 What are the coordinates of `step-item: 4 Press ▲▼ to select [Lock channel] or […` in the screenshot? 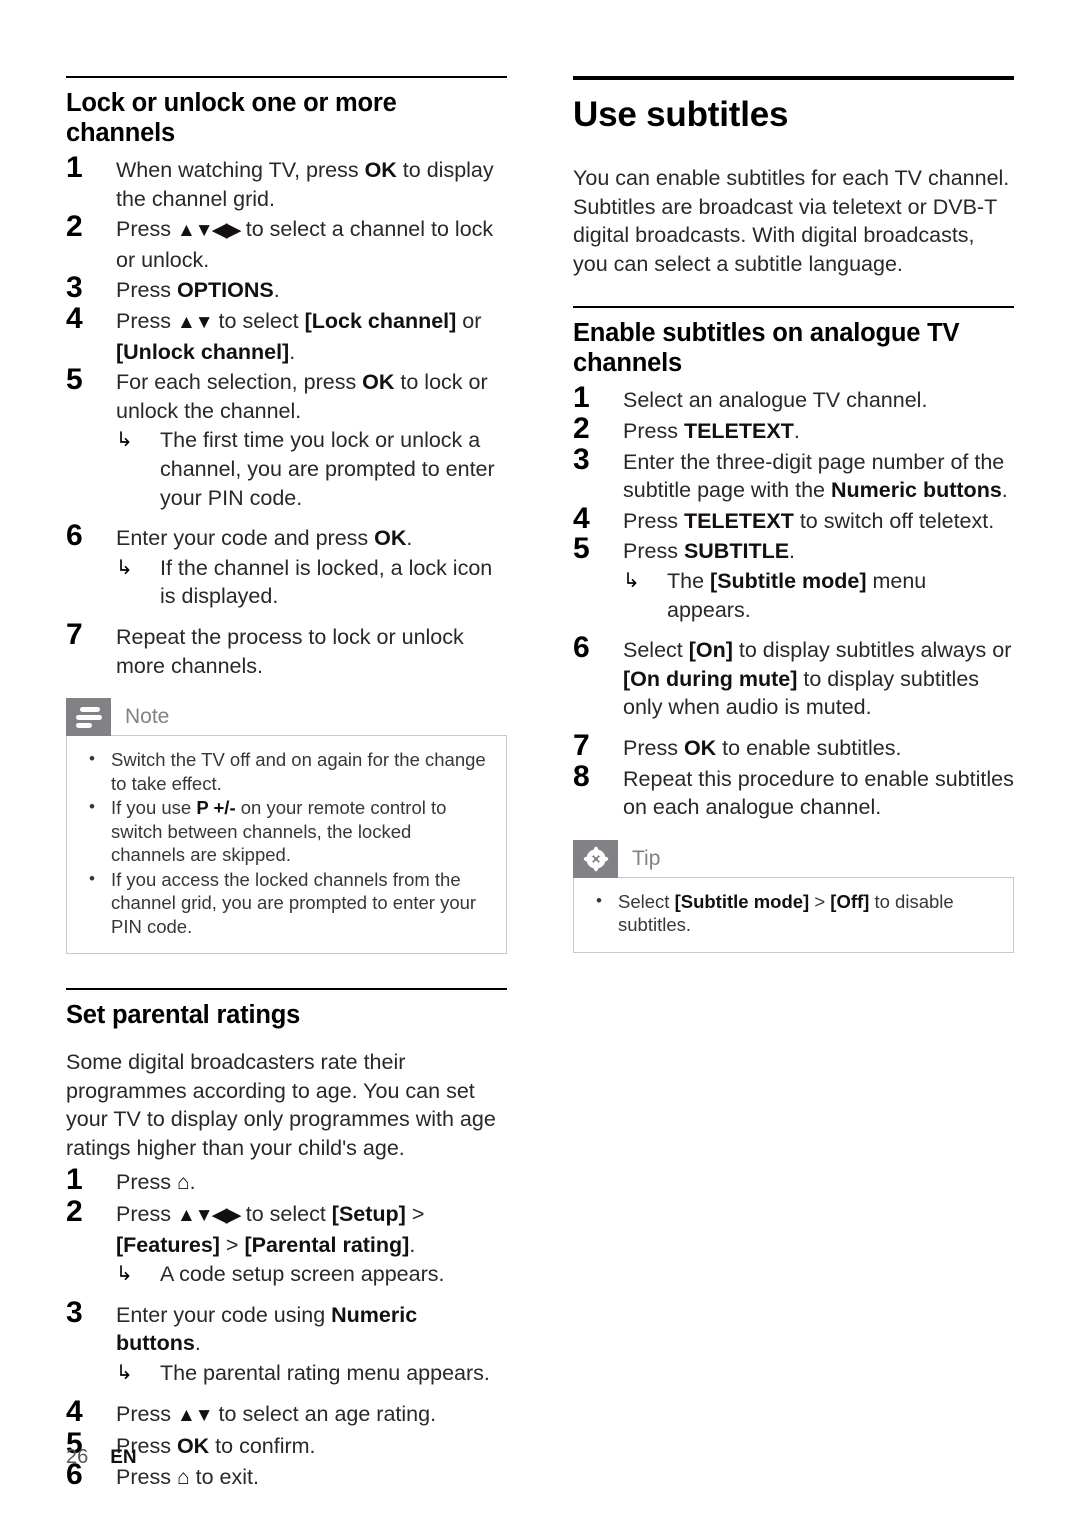 It's located at (286, 334).